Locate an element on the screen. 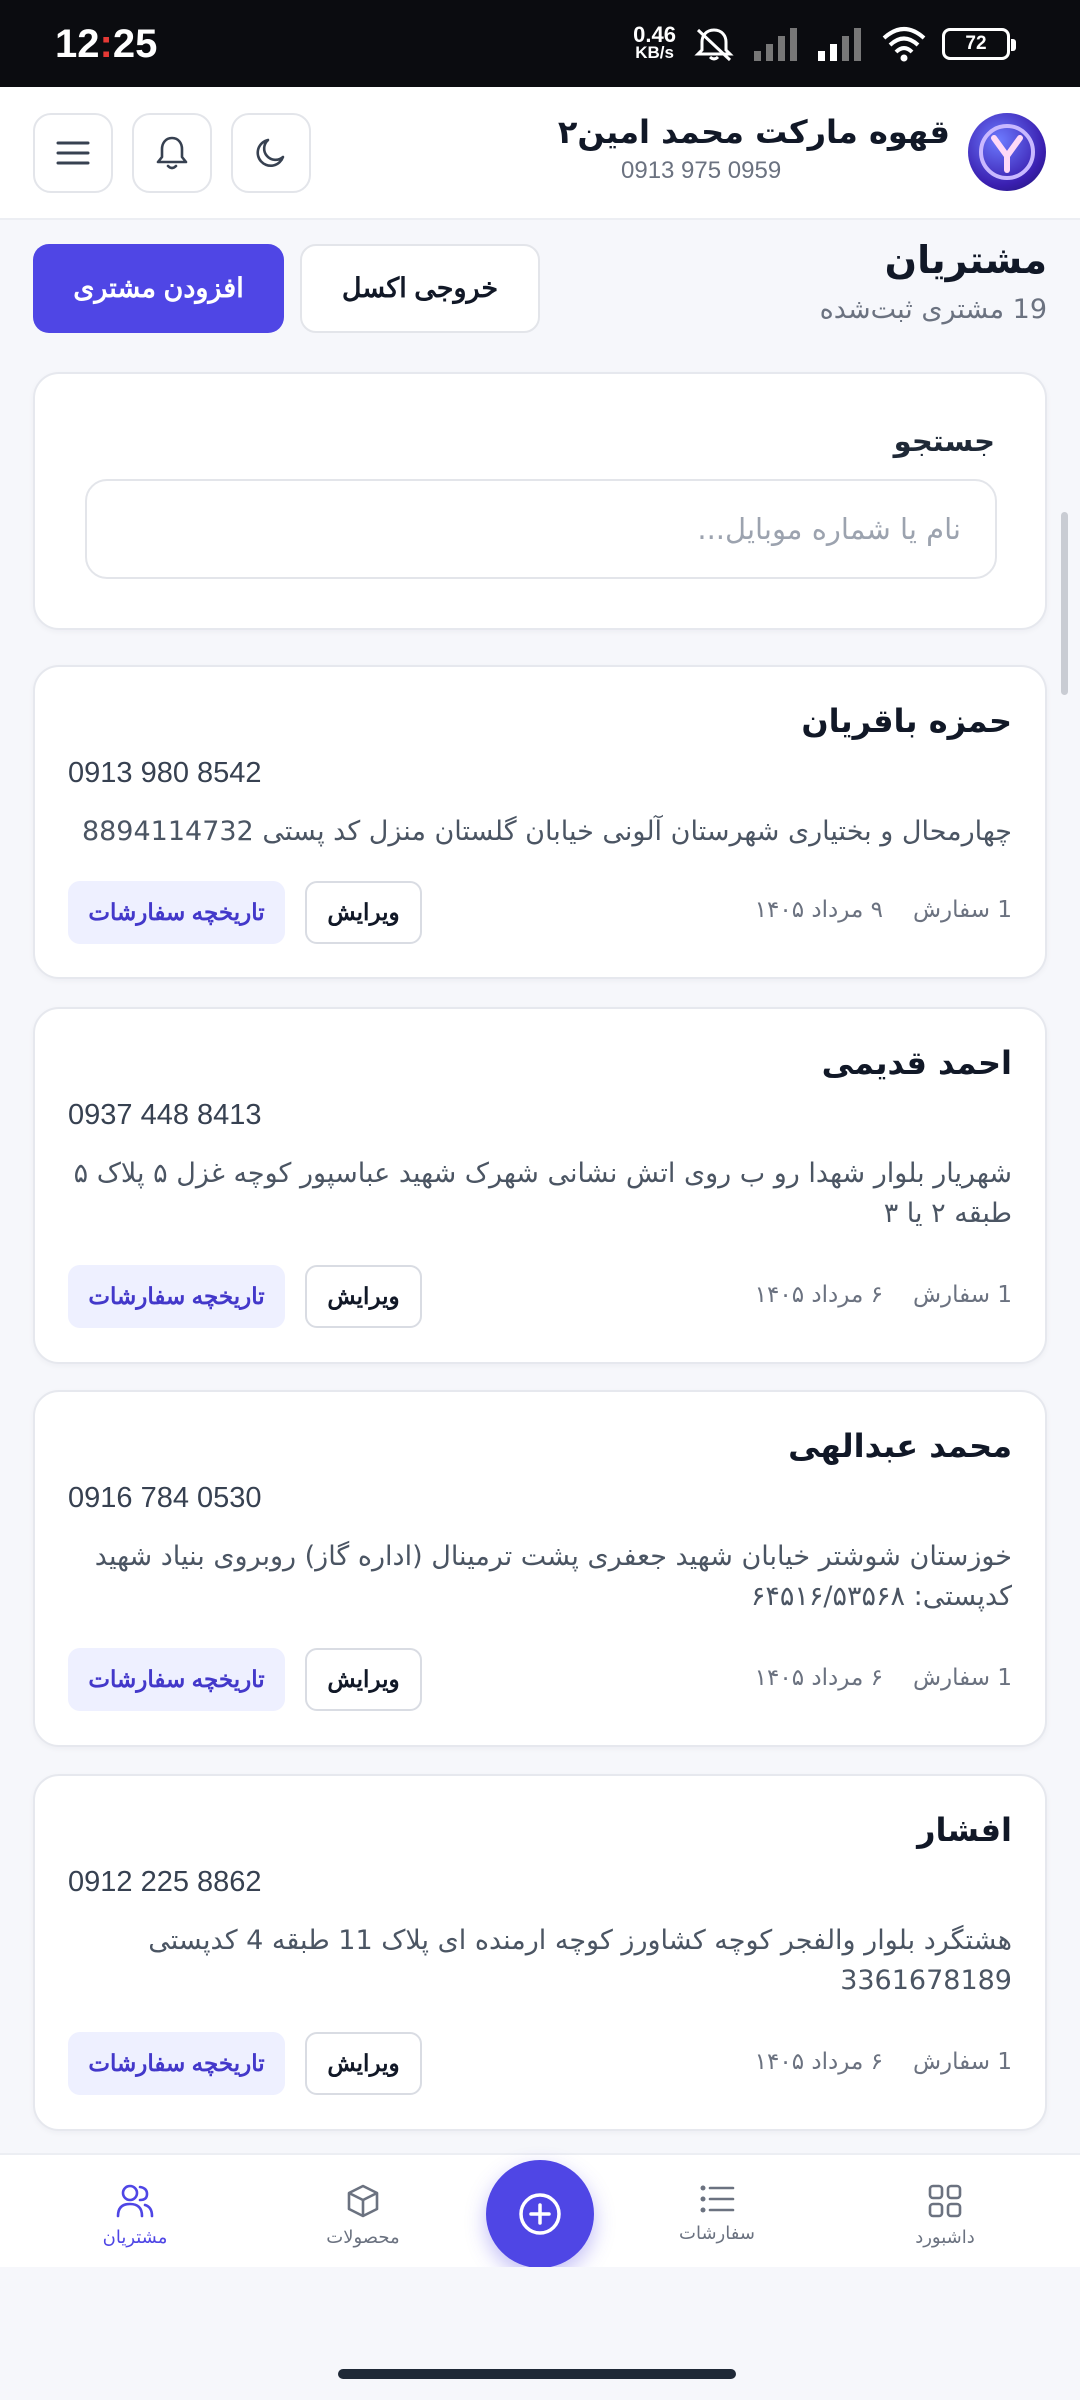 This screenshot has width=1080, height=2400. app-header: قهوه مارکت محمد امین۲ 0913 975 0959 is located at coordinates (540, 153).